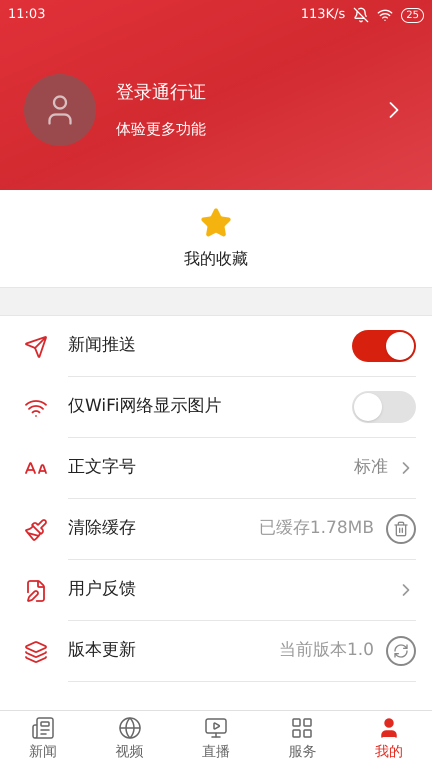 The width and height of the screenshot is (432, 768). Describe the element at coordinates (43, 728) in the screenshot. I see `newspaper-icon` at that location.